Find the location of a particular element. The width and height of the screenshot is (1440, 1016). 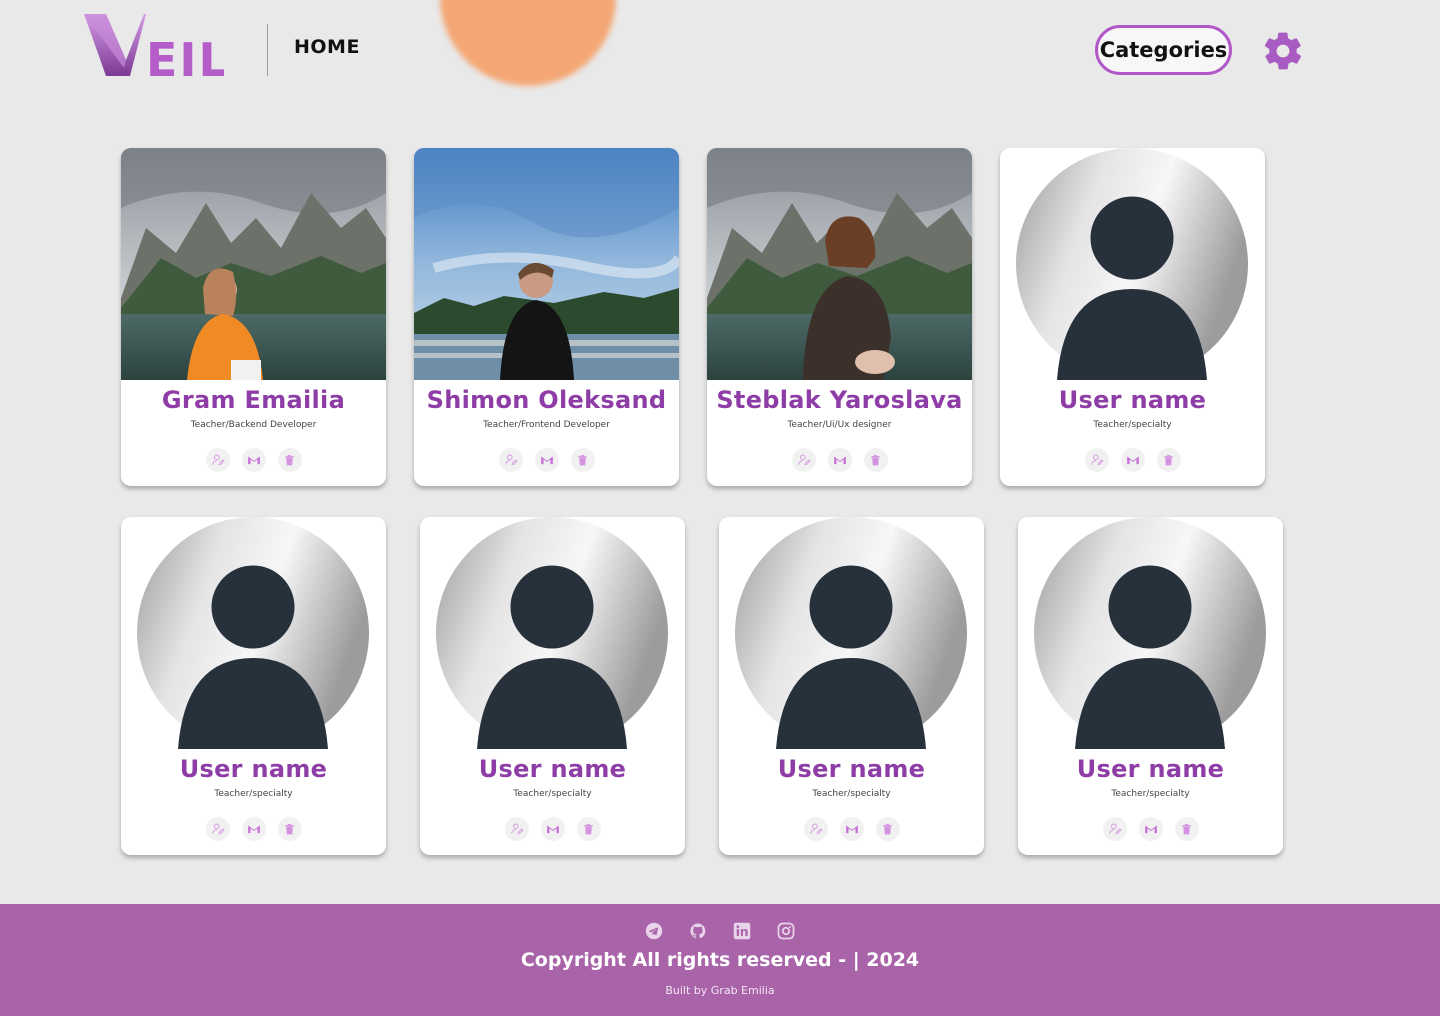

nav-divider is located at coordinates (267, 50).